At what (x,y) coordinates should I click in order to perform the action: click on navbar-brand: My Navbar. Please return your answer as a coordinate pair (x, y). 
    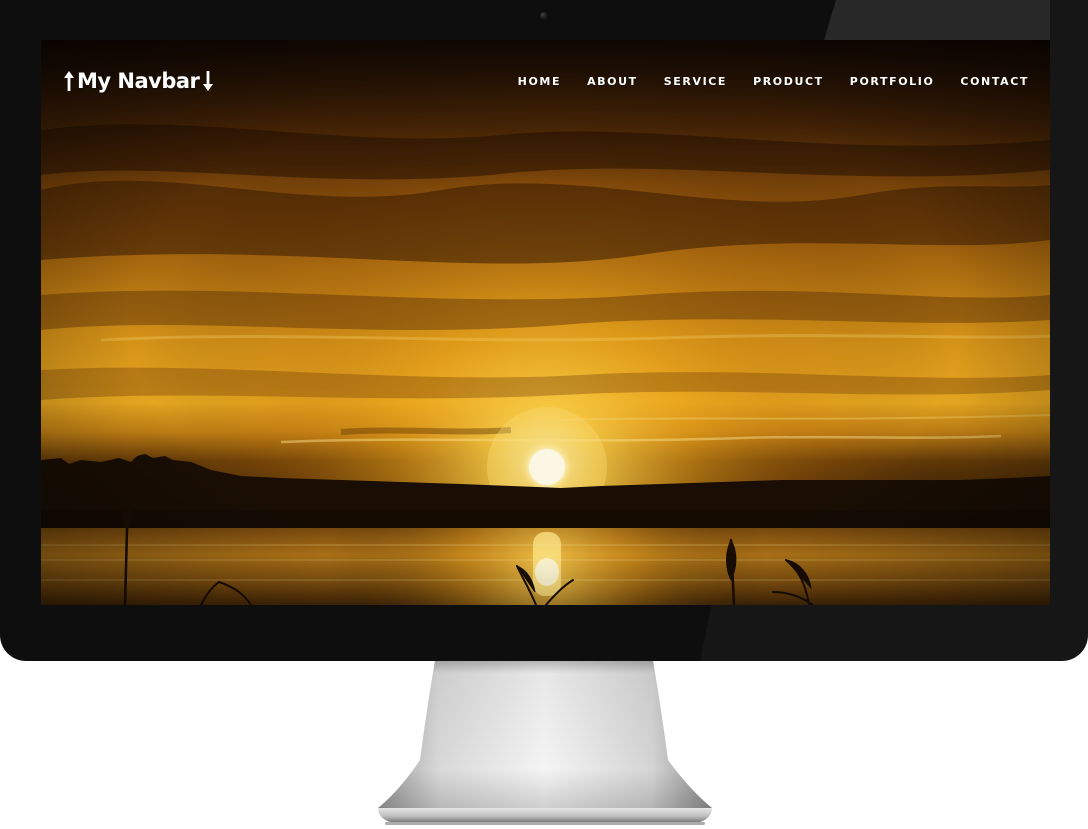
    Looking at the image, I should click on (138, 81).